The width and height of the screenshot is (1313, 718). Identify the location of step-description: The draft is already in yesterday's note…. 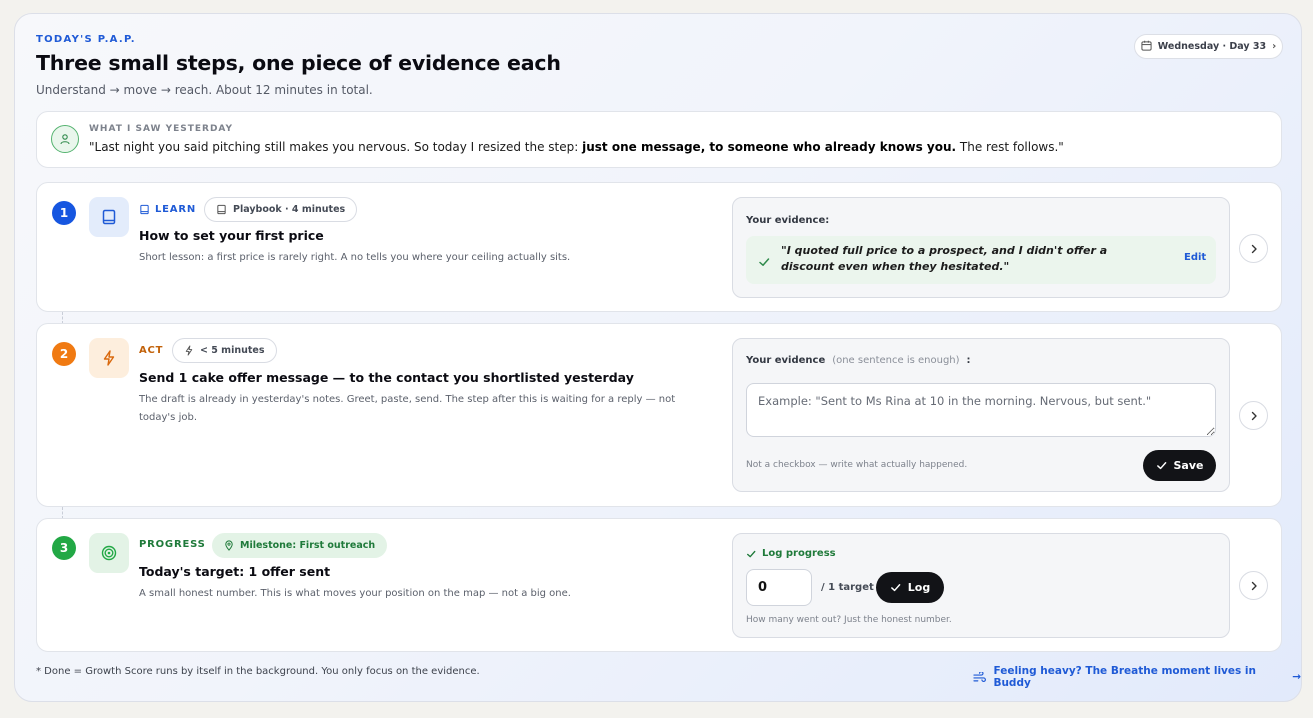
(407, 408).